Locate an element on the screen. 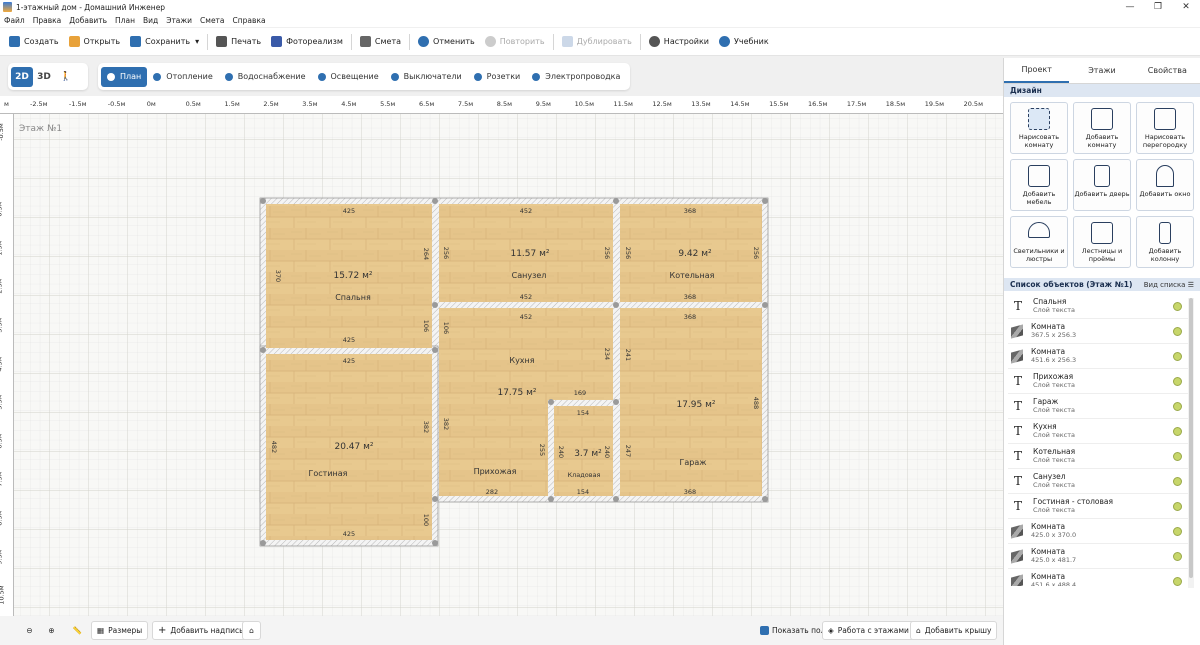  settings-button: Настройки is located at coordinates (679, 42).